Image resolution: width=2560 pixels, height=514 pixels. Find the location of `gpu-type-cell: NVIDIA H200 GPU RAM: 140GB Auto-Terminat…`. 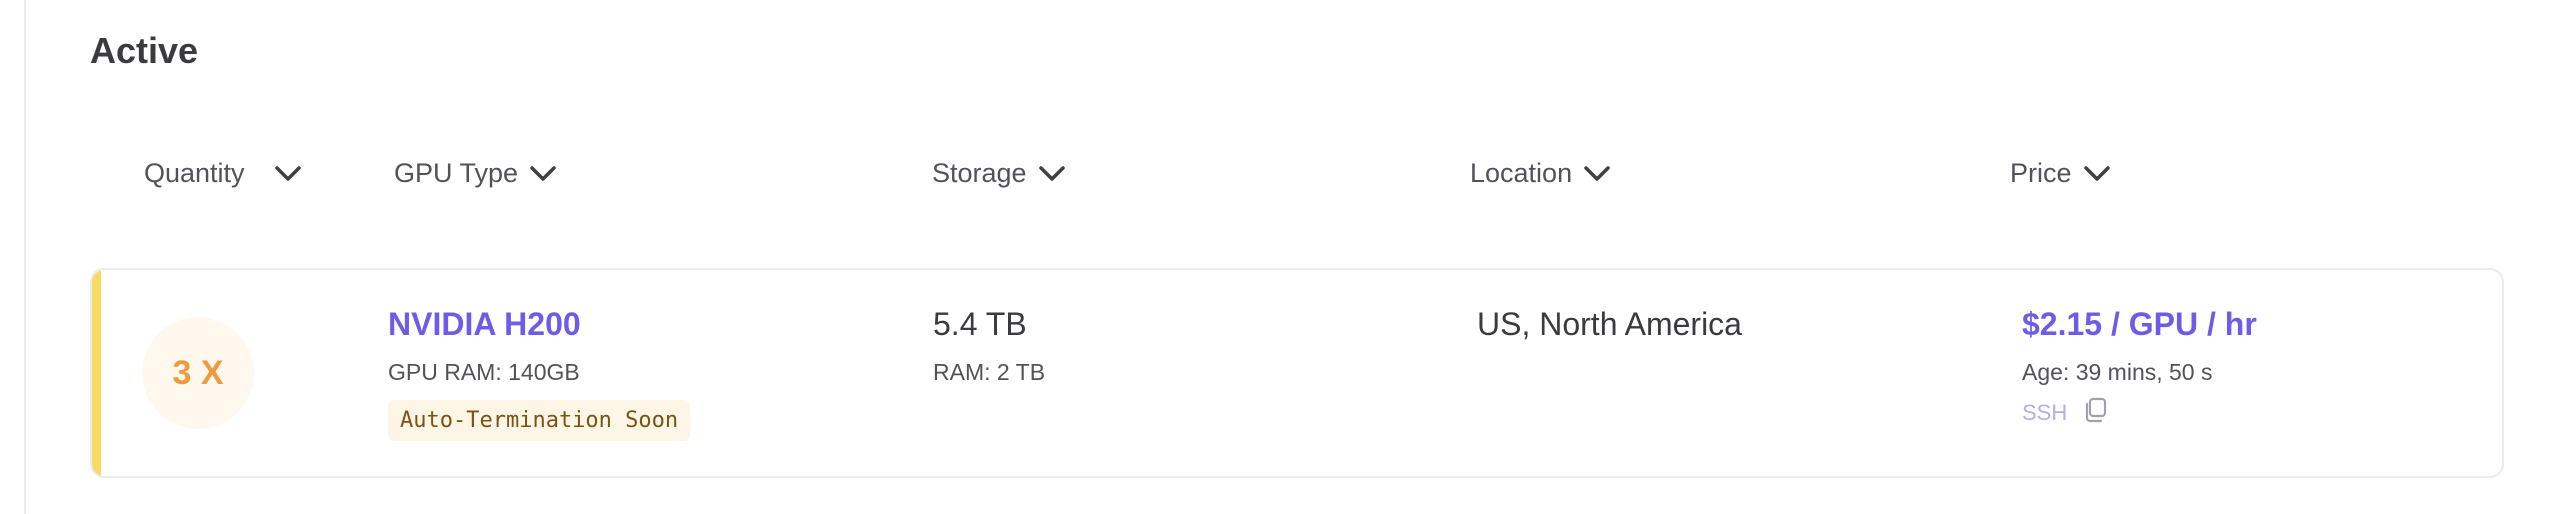

gpu-type-cell: NVIDIA H200 GPU RAM: 140GB Auto-Terminat… is located at coordinates (539, 373).